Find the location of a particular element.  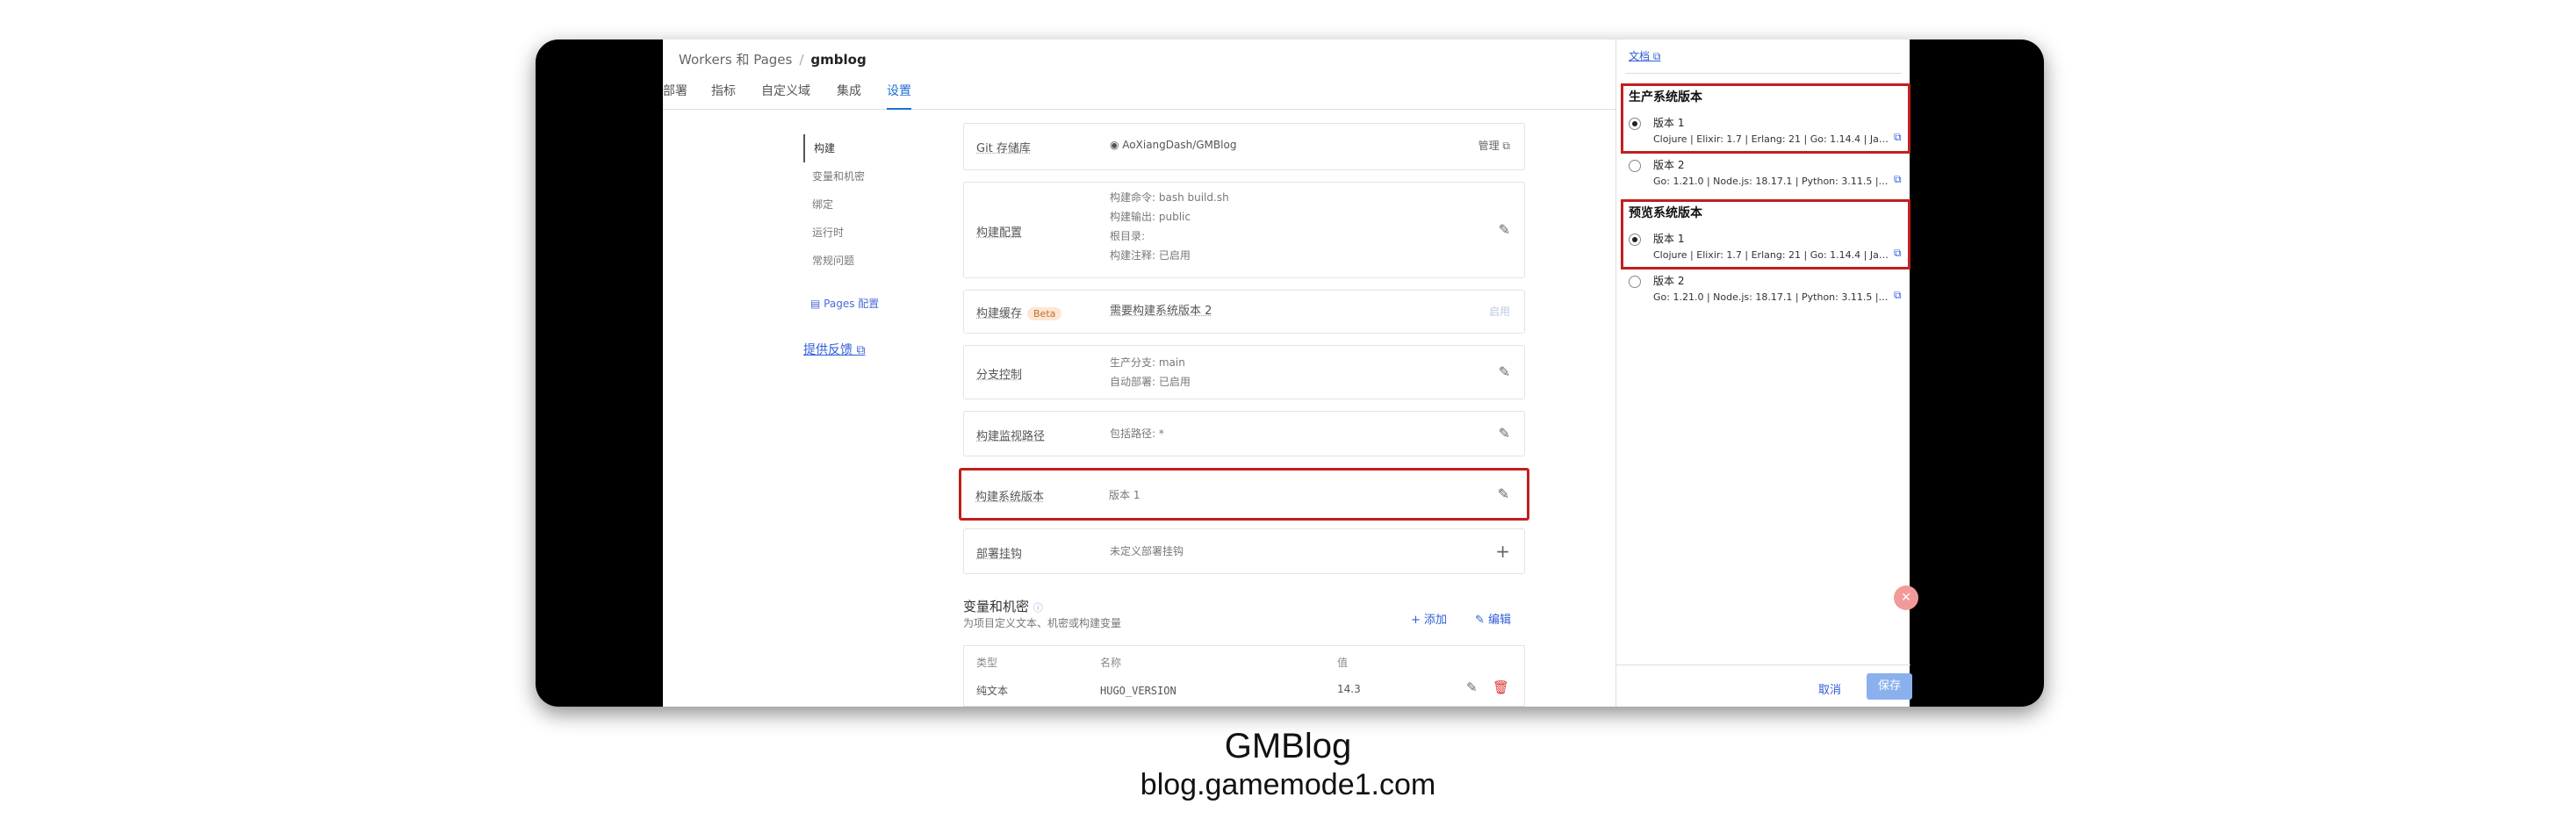

feedback-label: 提供反馈 is located at coordinates (828, 350).